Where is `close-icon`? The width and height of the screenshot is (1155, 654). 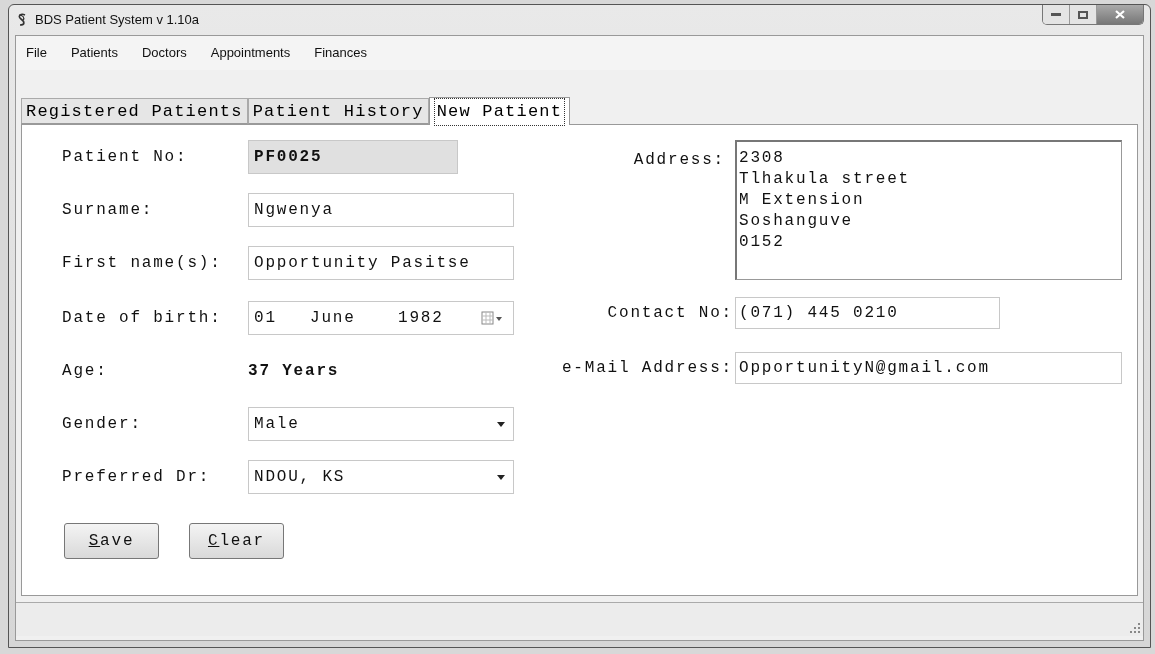 close-icon is located at coordinates (1120, 14).